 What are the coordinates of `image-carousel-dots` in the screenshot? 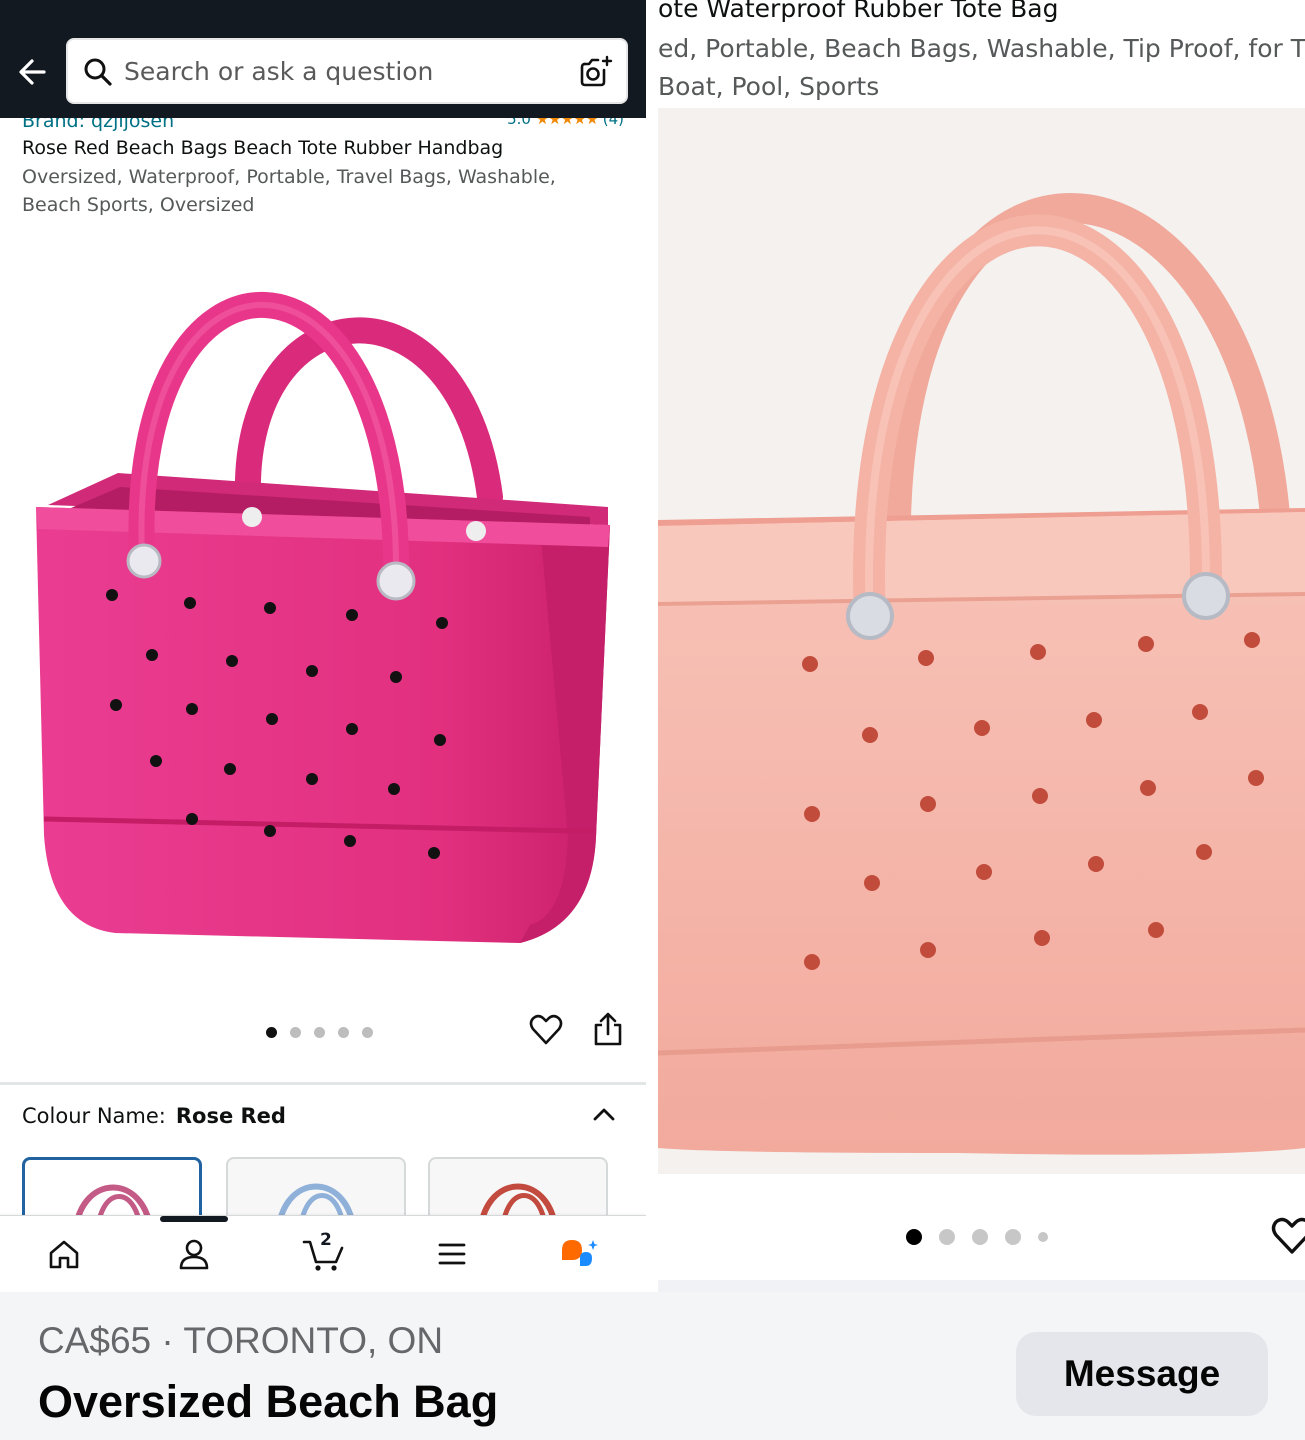 It's located at (326, 1031).